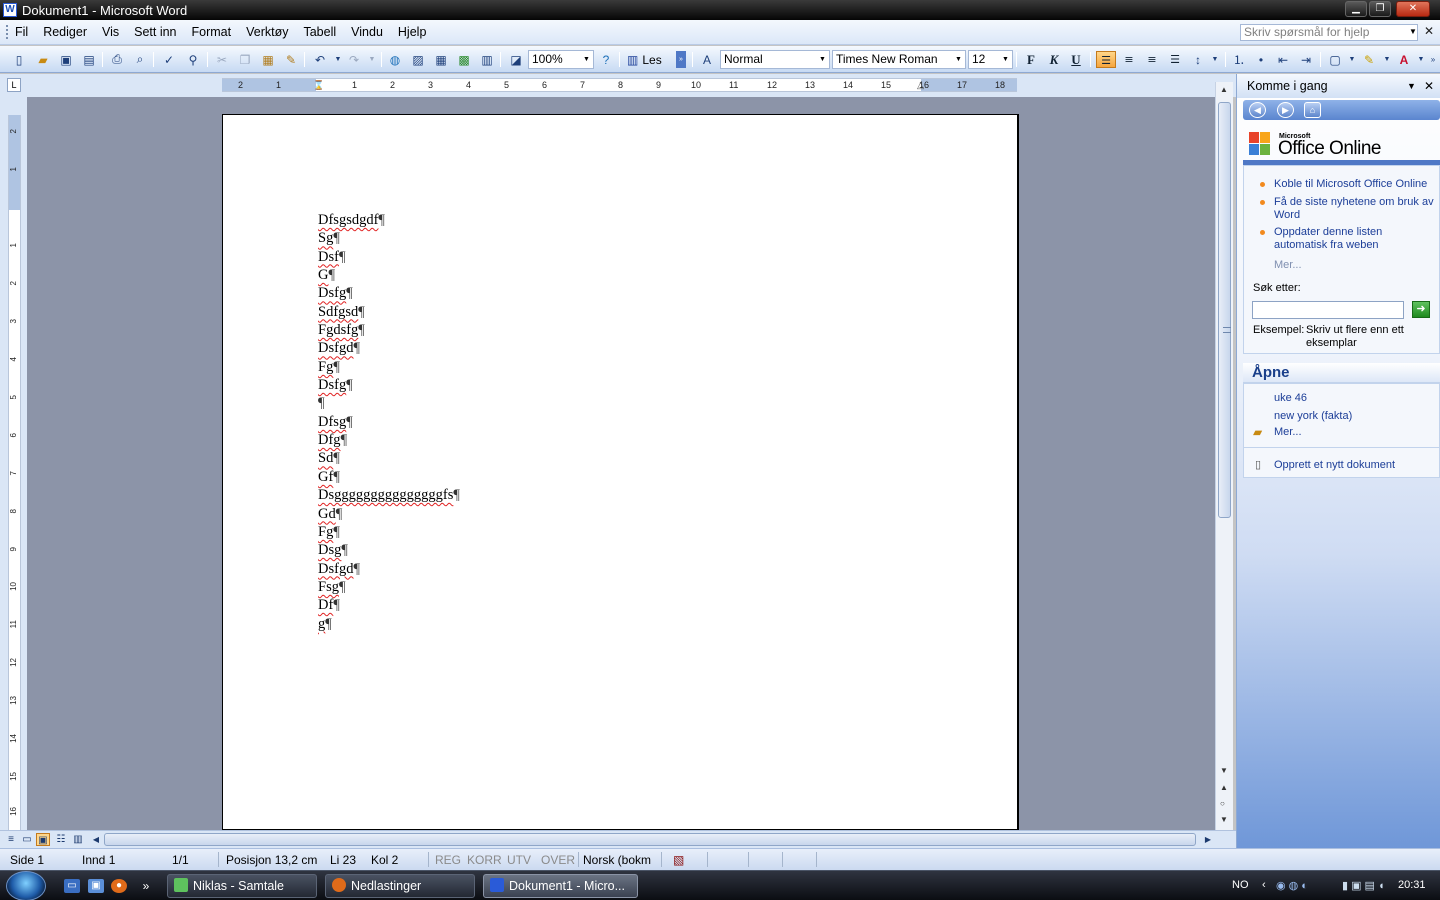 This screenshot has width=1440, height=900. Describe the element at coordinates (1031, 59) in the screenshot. I see `bold-button: F` at that location.